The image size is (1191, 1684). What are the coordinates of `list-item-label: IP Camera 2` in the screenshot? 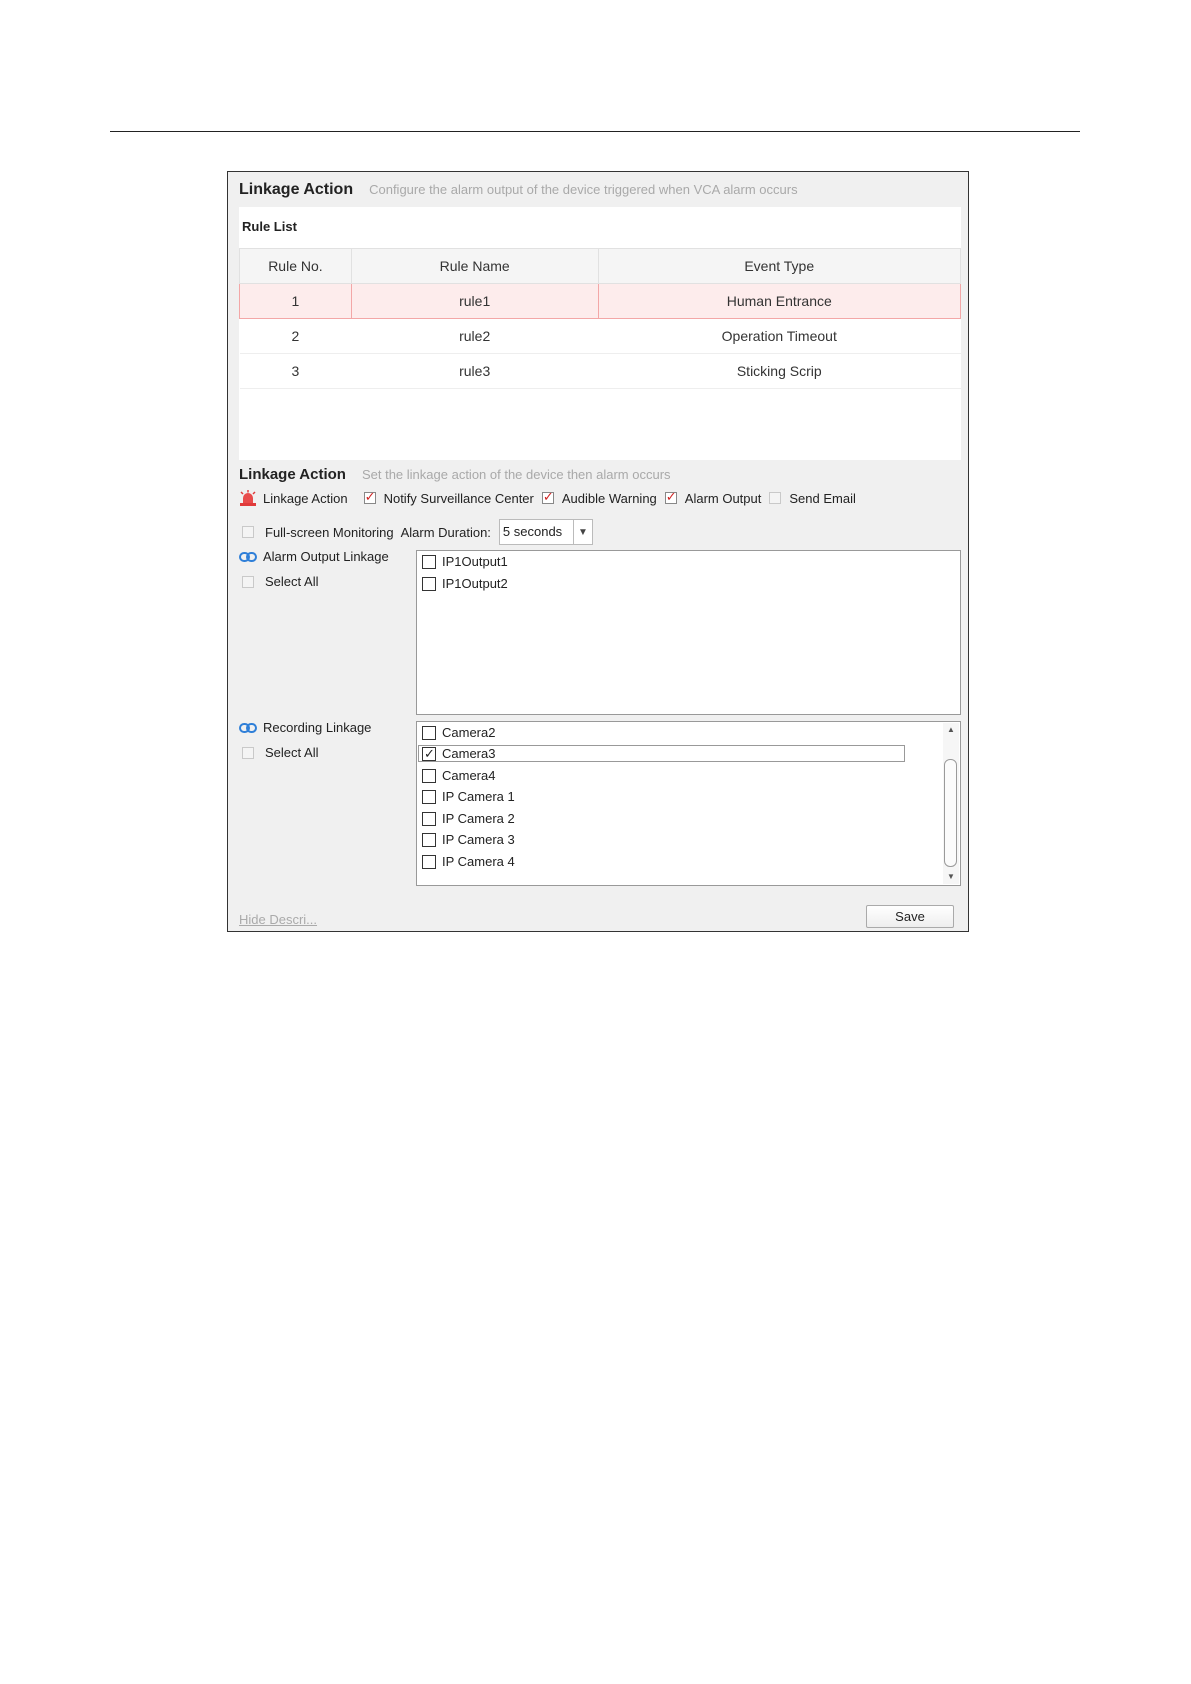 It's located at (478, 818).